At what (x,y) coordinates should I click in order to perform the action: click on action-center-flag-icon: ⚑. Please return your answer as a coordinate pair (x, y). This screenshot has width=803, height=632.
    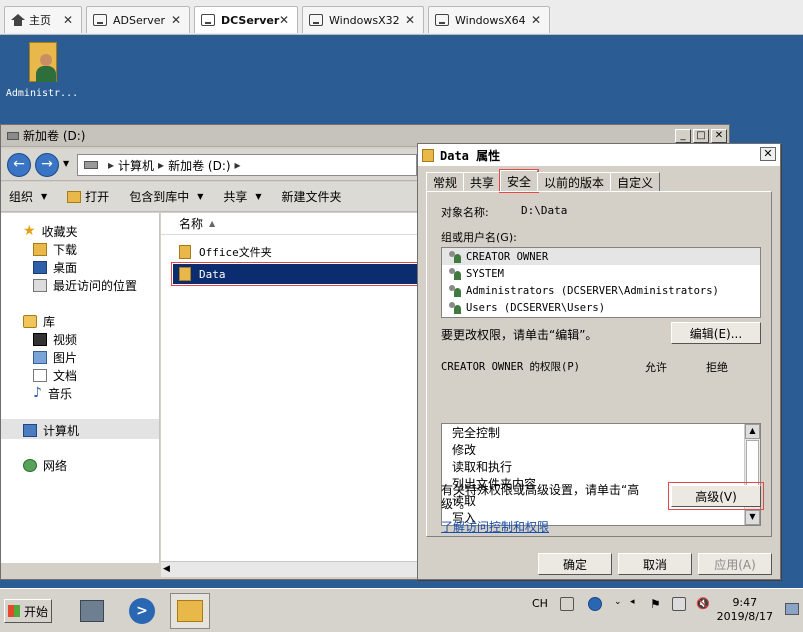
    Looking at the image, I should click on (655, 604).